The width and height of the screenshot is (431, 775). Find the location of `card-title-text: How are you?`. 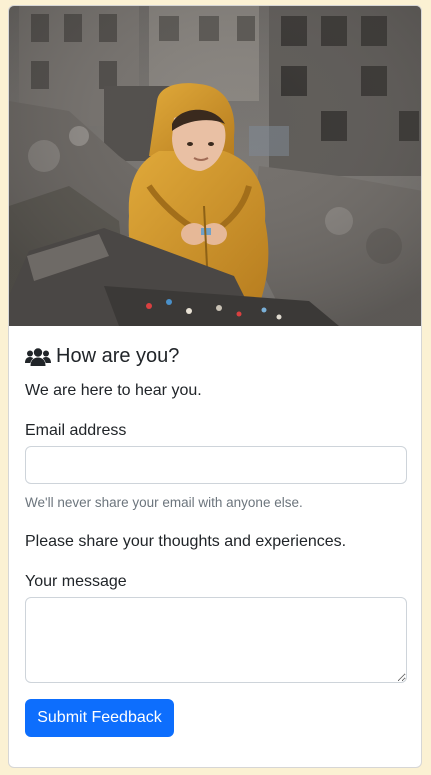

card-title-text: How are you? is located at coordinates (118, 356).